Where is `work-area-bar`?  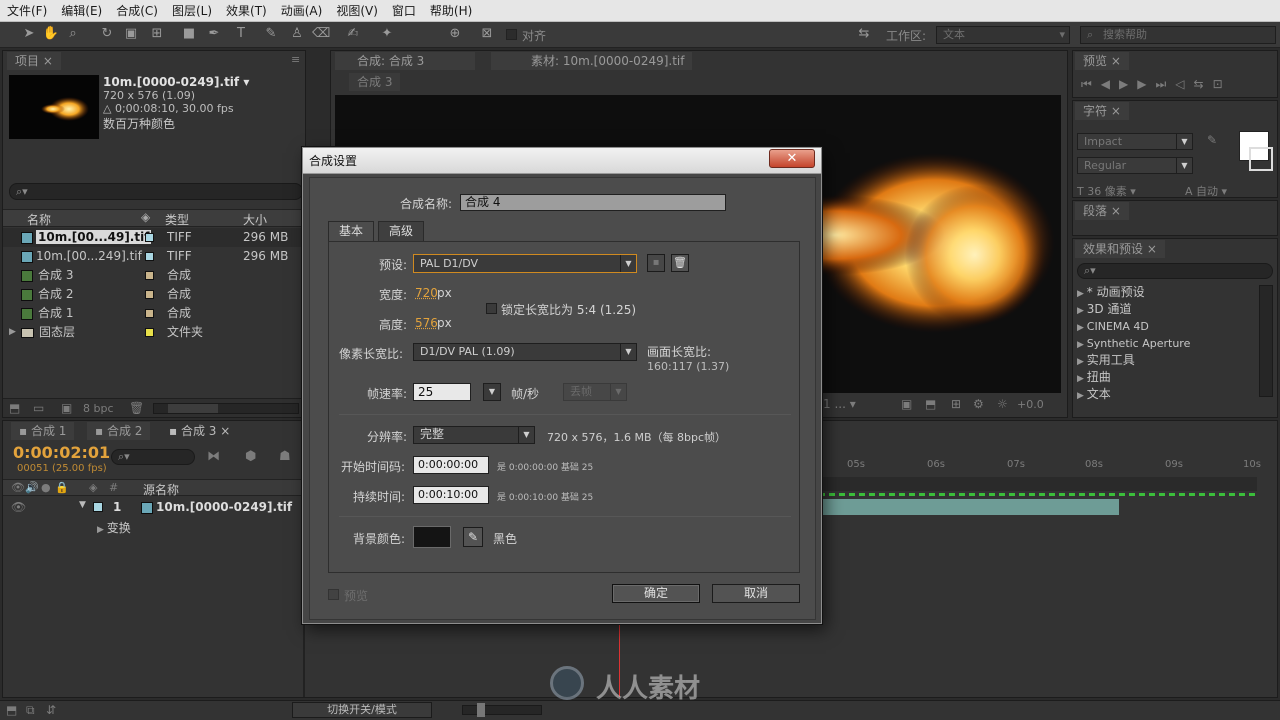 work-area-bar is located at coordinates (1038, 484).